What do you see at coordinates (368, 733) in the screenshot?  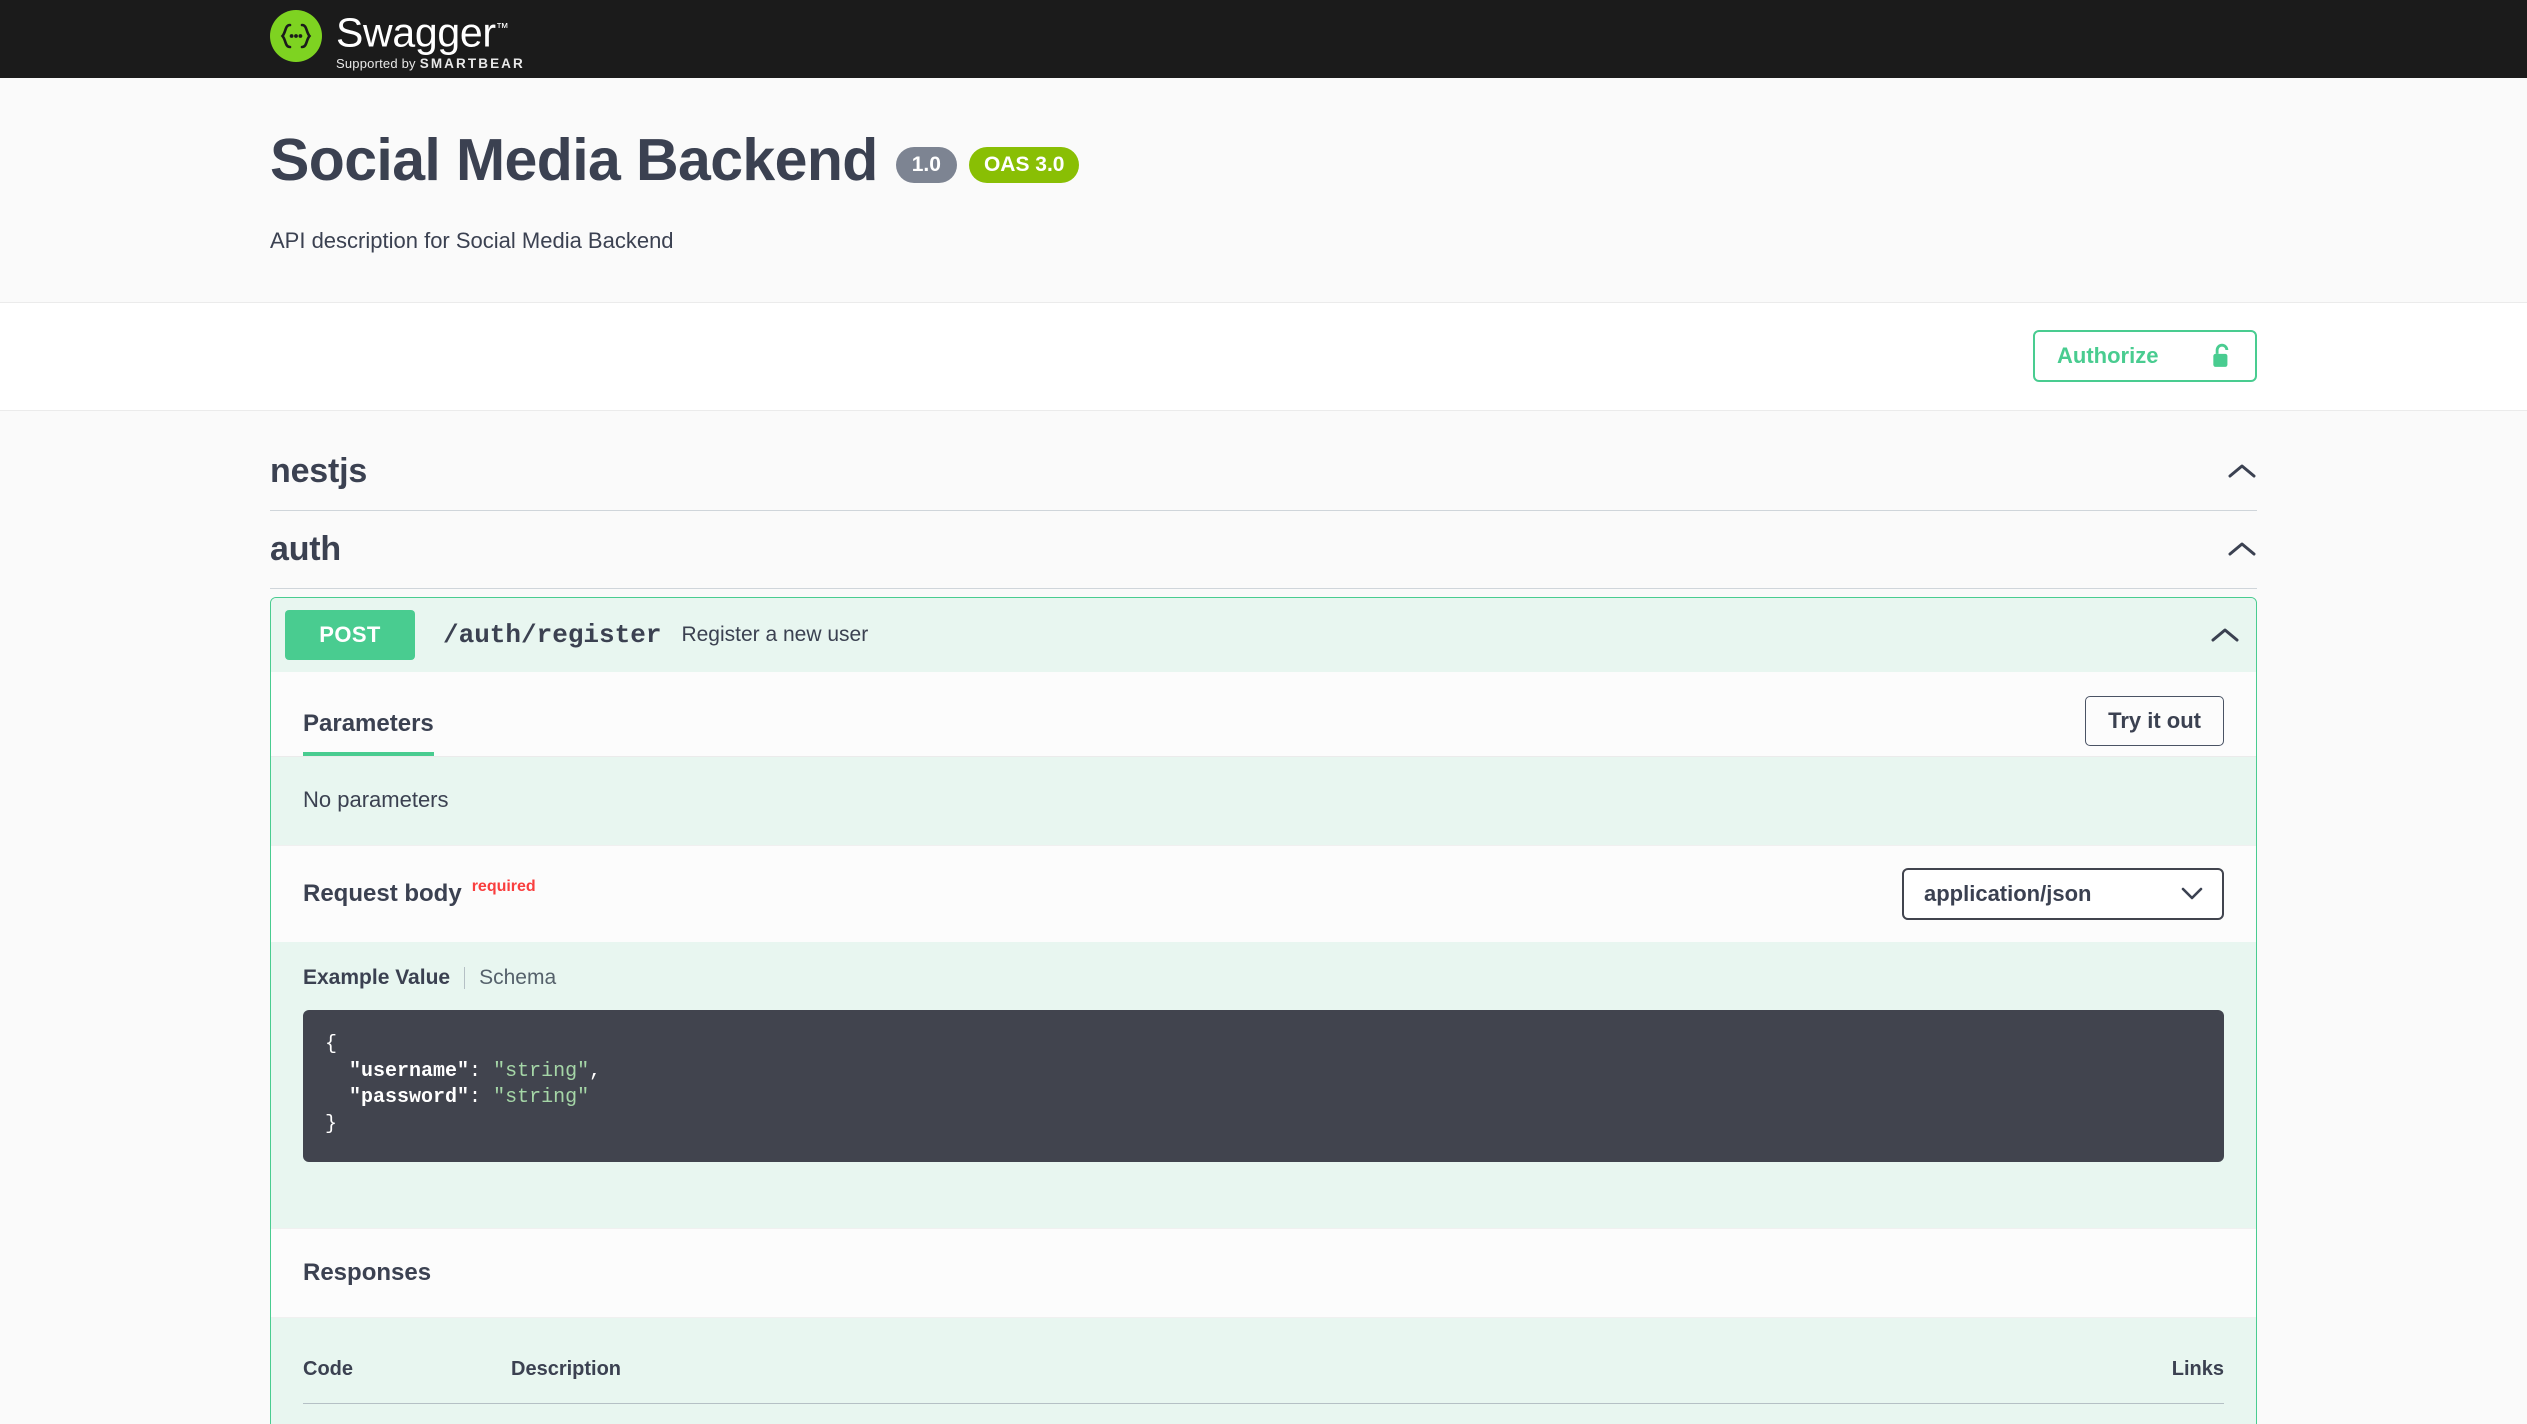 I see `tab-parameters: Parameters` at bounding box center [368, 733].